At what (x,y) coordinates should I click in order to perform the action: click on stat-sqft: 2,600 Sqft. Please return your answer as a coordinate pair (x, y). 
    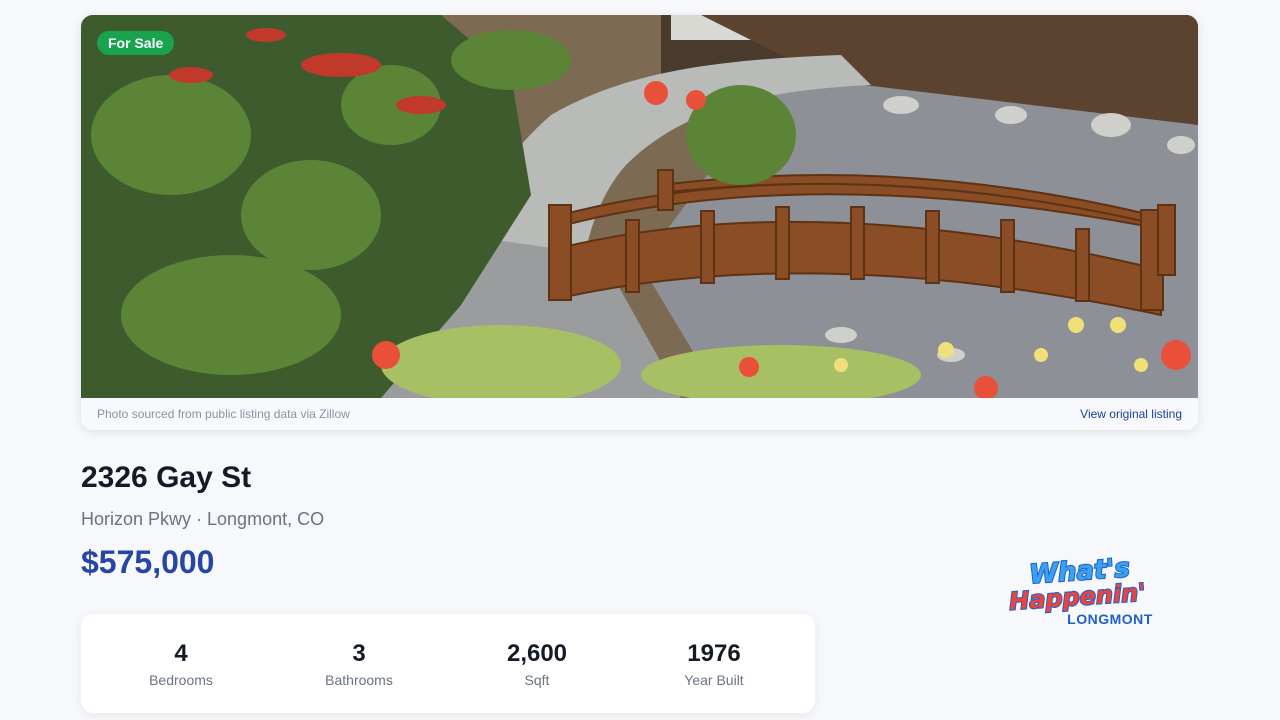
    Looking at the image, I should click on (537, 664).